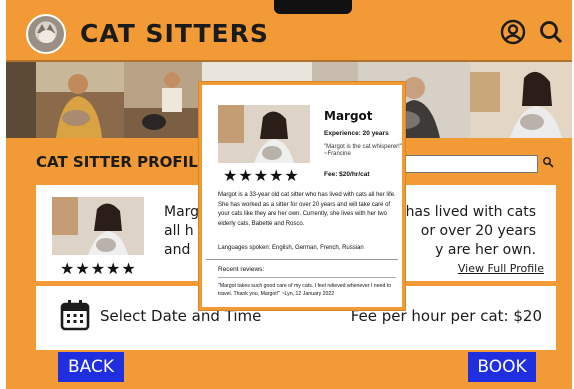 Image resolution: width=574 pixels, height=389 pixels. I want to click on reviews-title: Recent reviews:, so click(241, 269).